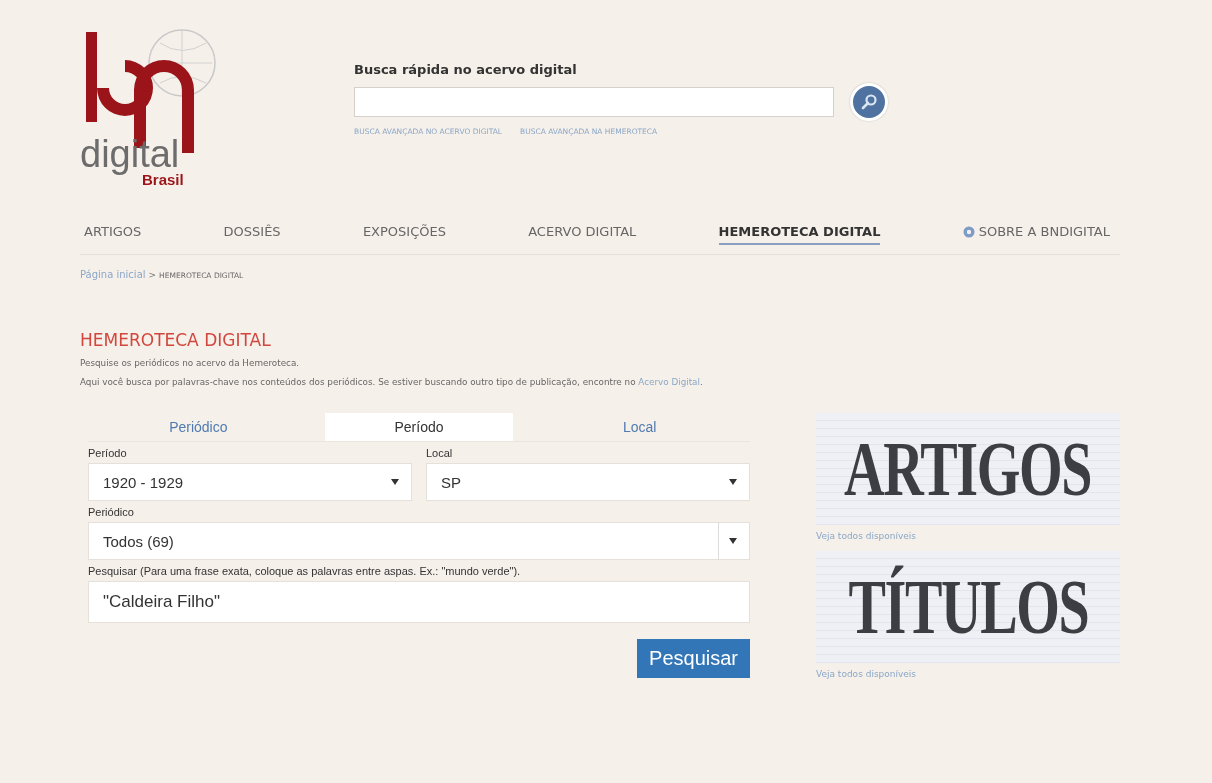 This screenshot has width=1212, height=783. I want to click on field-label: Pesquisar (Para uma frase exata, coloque as palavras entre aspas. Ex.: "mundo verde")., so click(305, 571).